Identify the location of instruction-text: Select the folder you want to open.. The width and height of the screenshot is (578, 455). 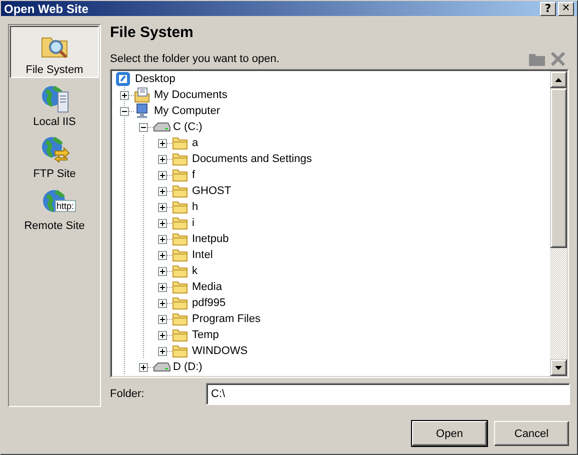
(195, 59).